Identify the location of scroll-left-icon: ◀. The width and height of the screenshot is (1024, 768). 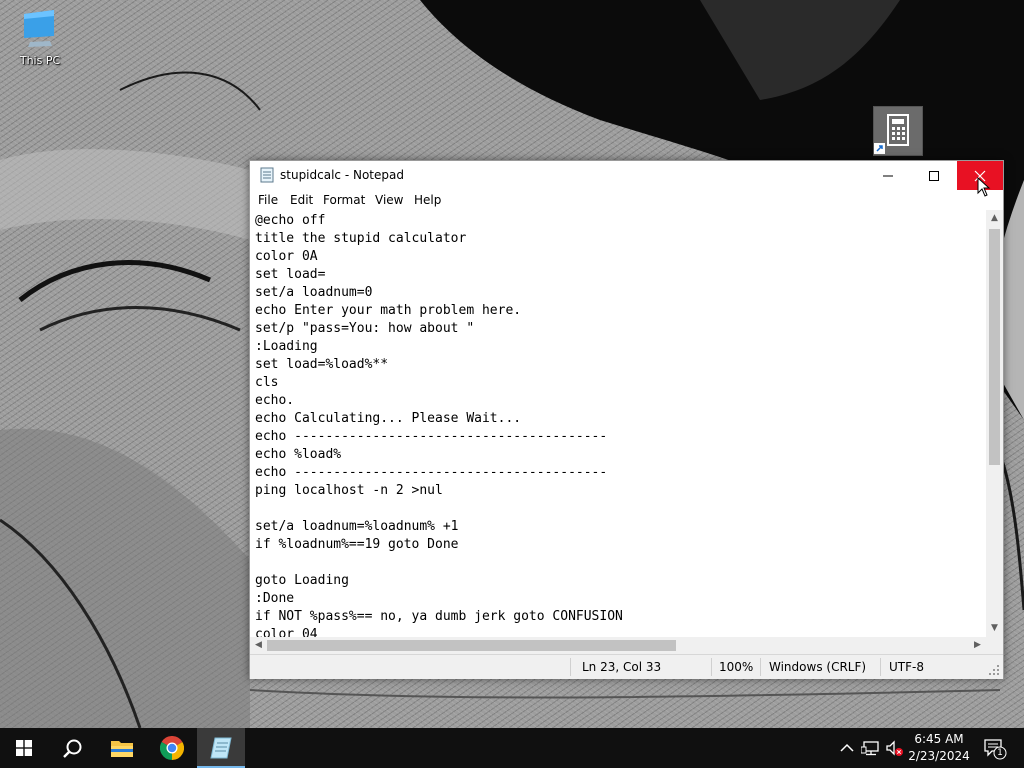
(258, 645).